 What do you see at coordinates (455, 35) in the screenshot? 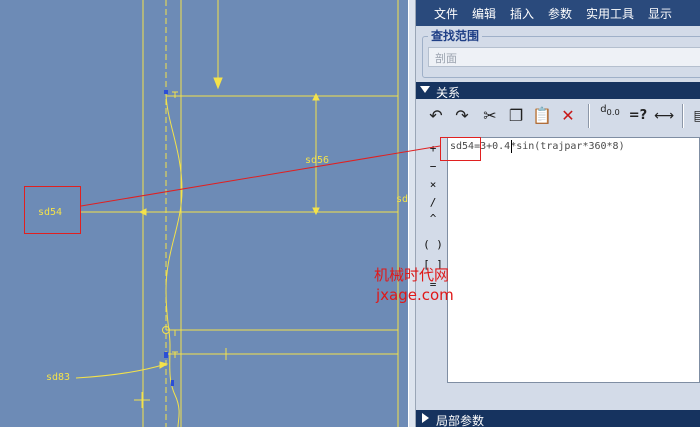
I see `search-scope-title: 查找范围` at bounding box center [455, 35].